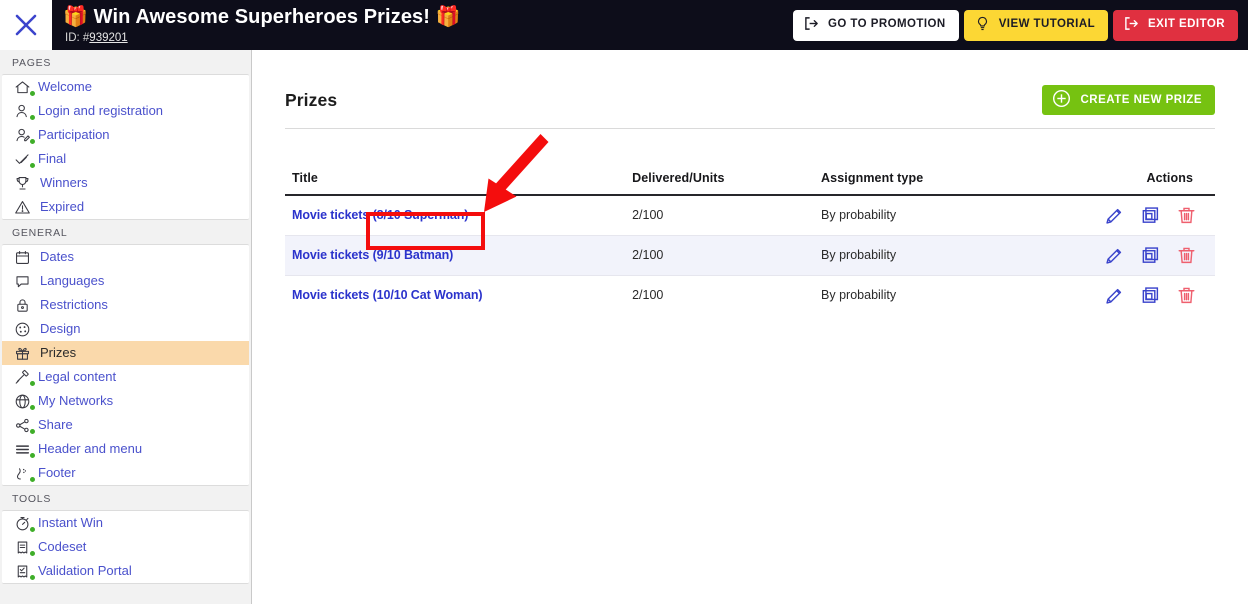 The width and height of the screenshot is (1248, 604). I want to click on sidebar-item-label: Restrictions, so click(74, 304).